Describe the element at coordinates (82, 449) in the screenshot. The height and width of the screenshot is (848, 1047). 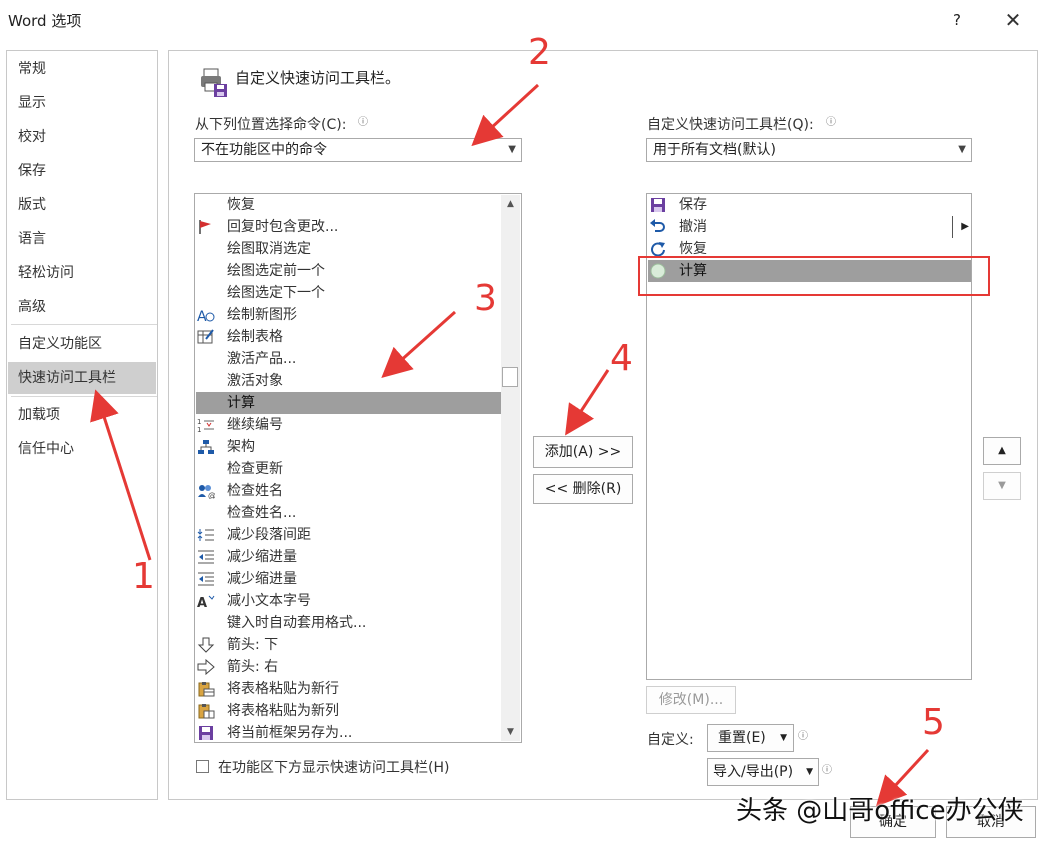
I see `nav-item-trust-center: 信任中心` at that location.